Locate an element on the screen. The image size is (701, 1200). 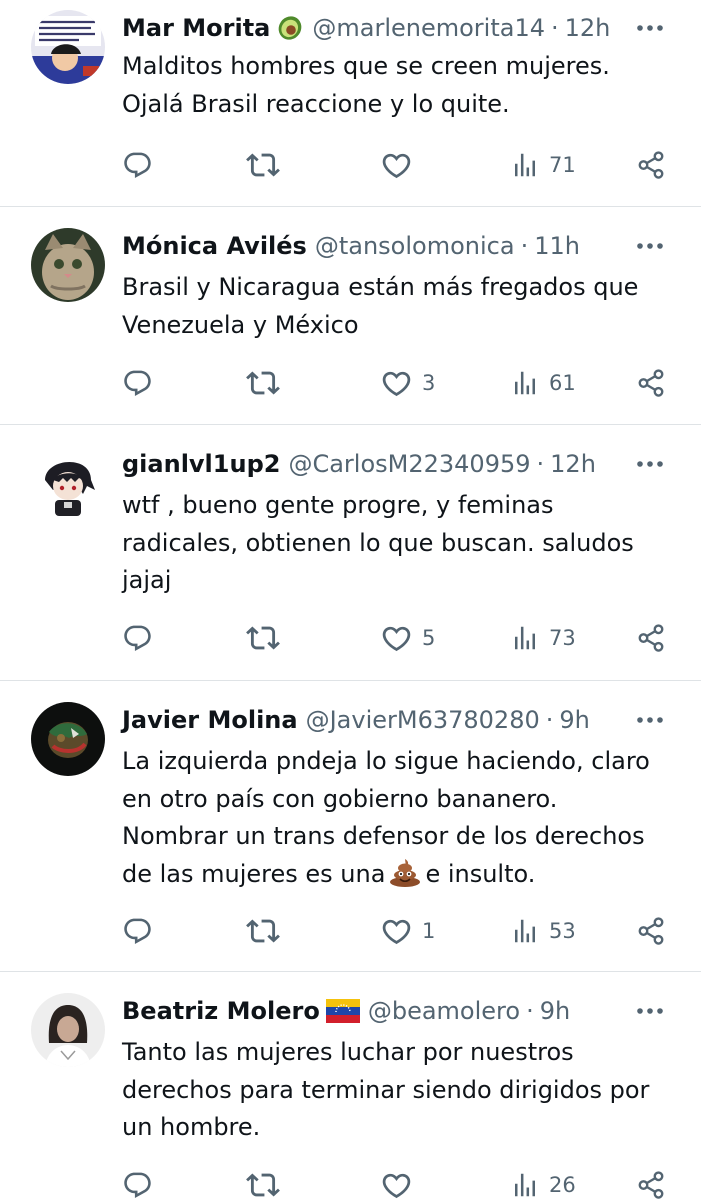
like-button: 3 is located at coordinates (407, 383).